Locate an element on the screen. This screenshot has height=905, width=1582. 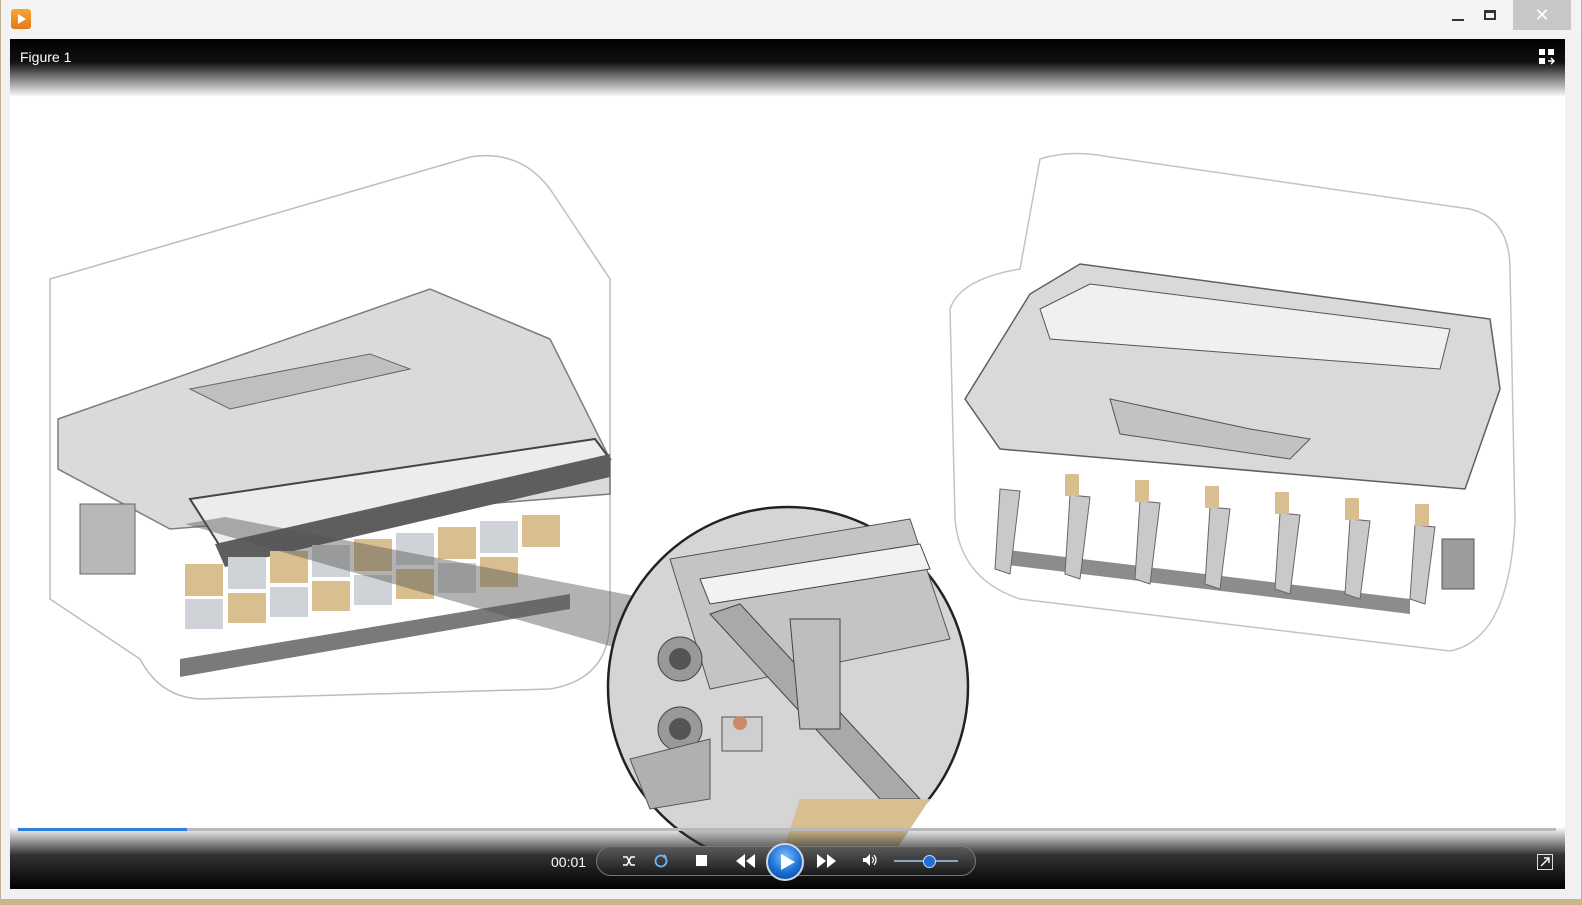
seek-bar is located at coordinates (787, 829).